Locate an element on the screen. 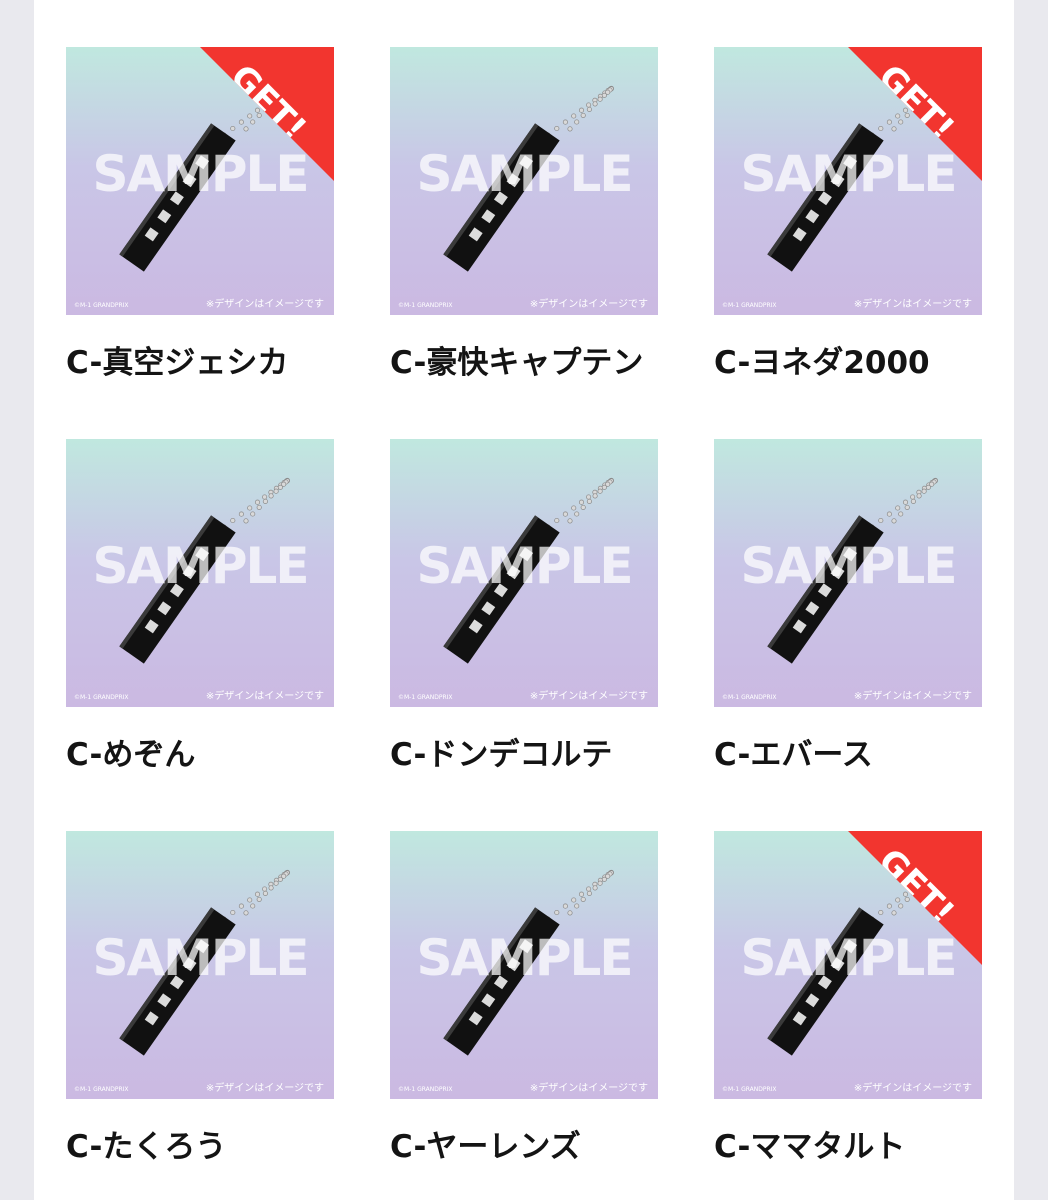 The width and height of the screenshot is (1048, 1200). product-name: C-ママタルト is located at coordinates (864, 1143).